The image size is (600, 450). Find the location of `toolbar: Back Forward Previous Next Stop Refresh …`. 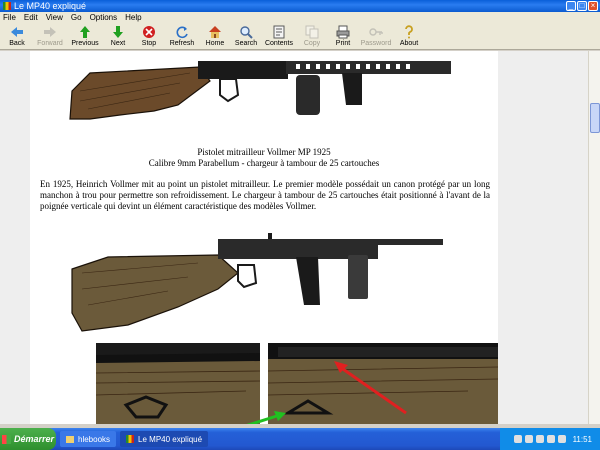

toolbar: Back Forward Previous Next Stop Refresh … is located at coordinates (300, 36).